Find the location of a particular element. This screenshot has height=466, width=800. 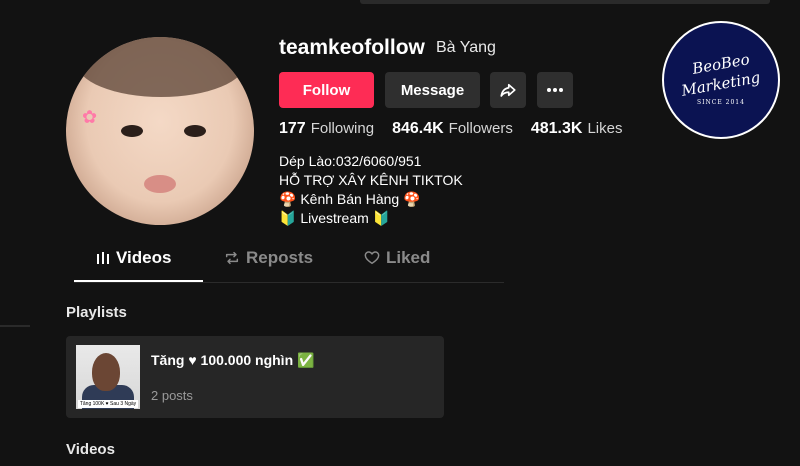

tab-reposts-label: Reposts is located at coordinates (280, 257).